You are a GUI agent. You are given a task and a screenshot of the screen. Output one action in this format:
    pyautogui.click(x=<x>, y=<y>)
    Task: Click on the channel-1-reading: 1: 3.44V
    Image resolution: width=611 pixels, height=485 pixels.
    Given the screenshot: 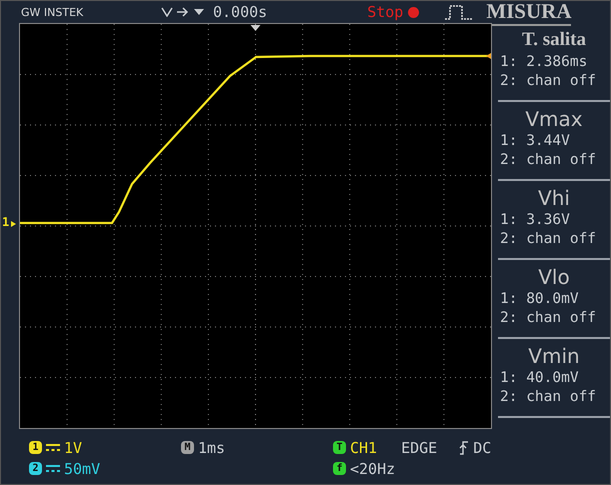 What is the action you would take?
    pyautogui.click(x=535, y=141)
    